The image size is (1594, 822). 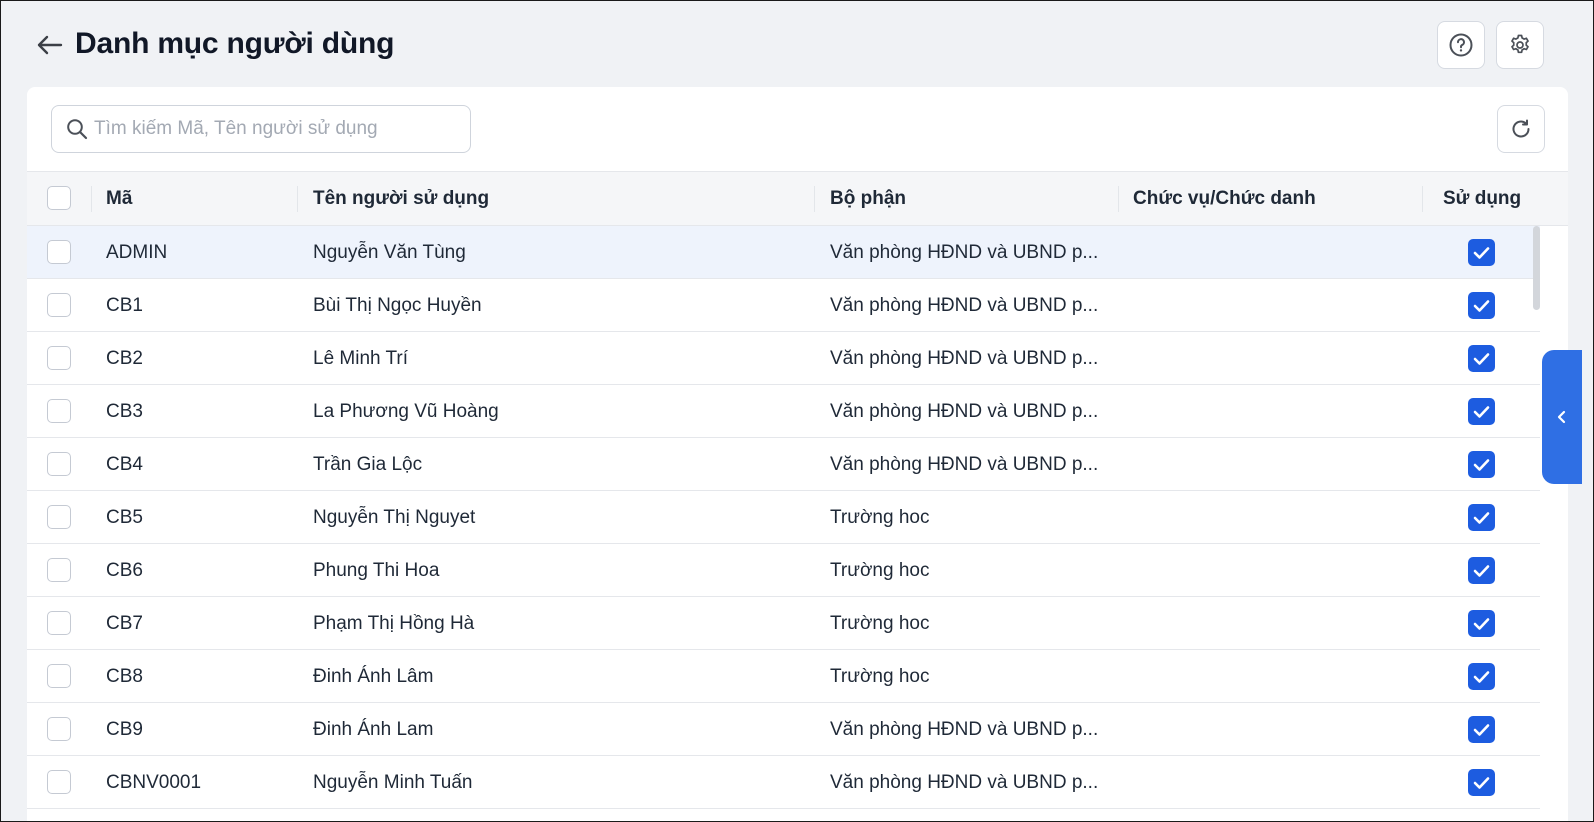 I want to click on cell-name: Đinh Ánh Lam, so click(x=373, y=729).